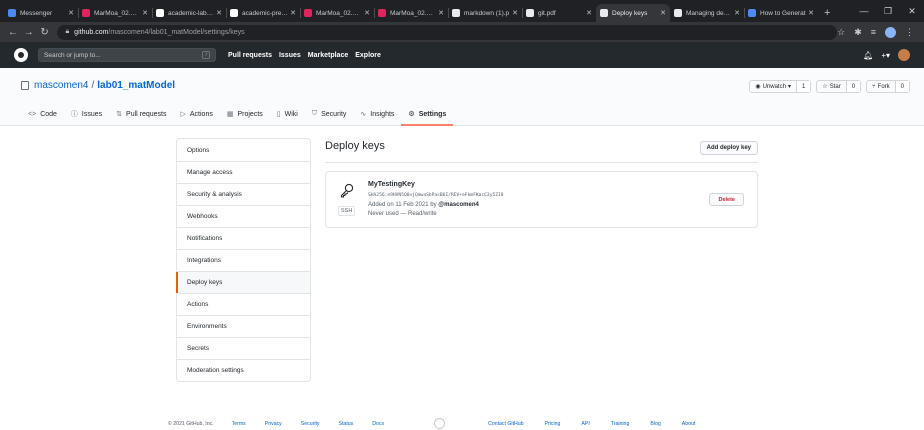 The width and height of the screenshot is (924, 430). What do you see at coordinates (29, 32) in the screenshot?
I see `forward-icon: →` at bounding box center [29, 32].